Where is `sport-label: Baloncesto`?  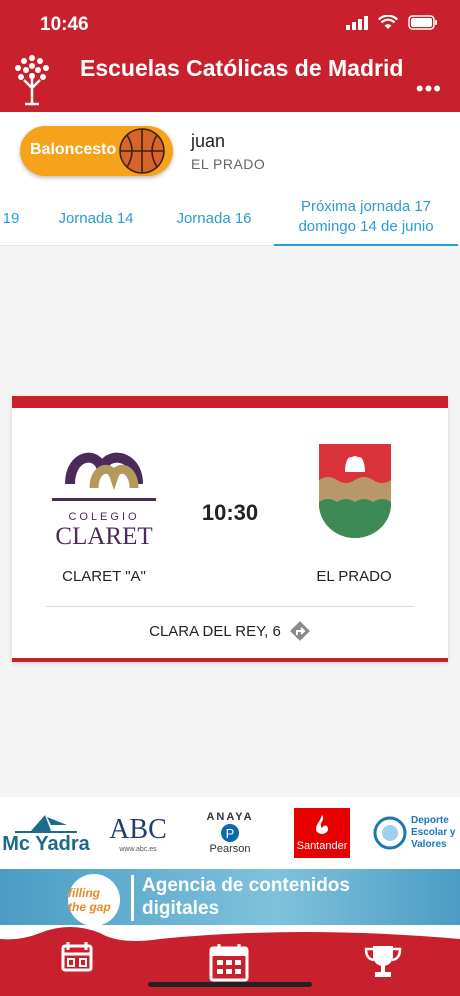
sport-label: Baloncesto is located at coordinates (73, 149).